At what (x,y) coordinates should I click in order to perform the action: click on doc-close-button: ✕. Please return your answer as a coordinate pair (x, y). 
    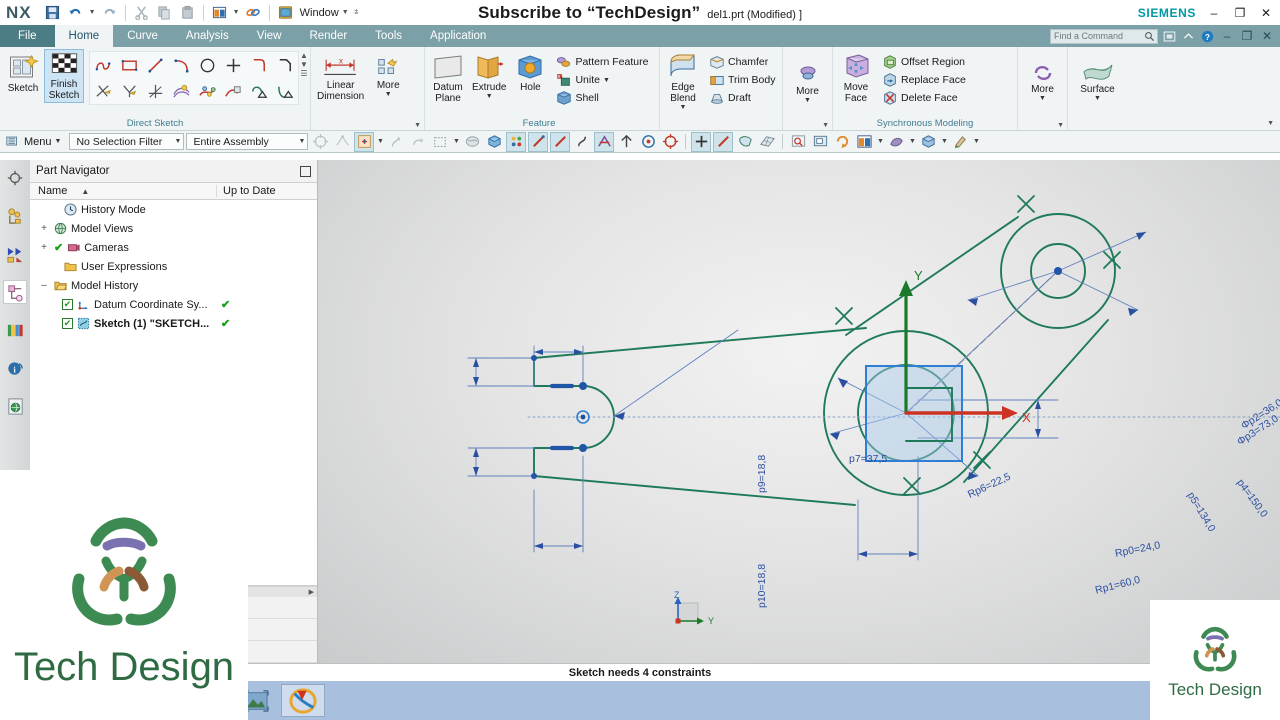
    Looking at the image, I should click on (1267, 36).